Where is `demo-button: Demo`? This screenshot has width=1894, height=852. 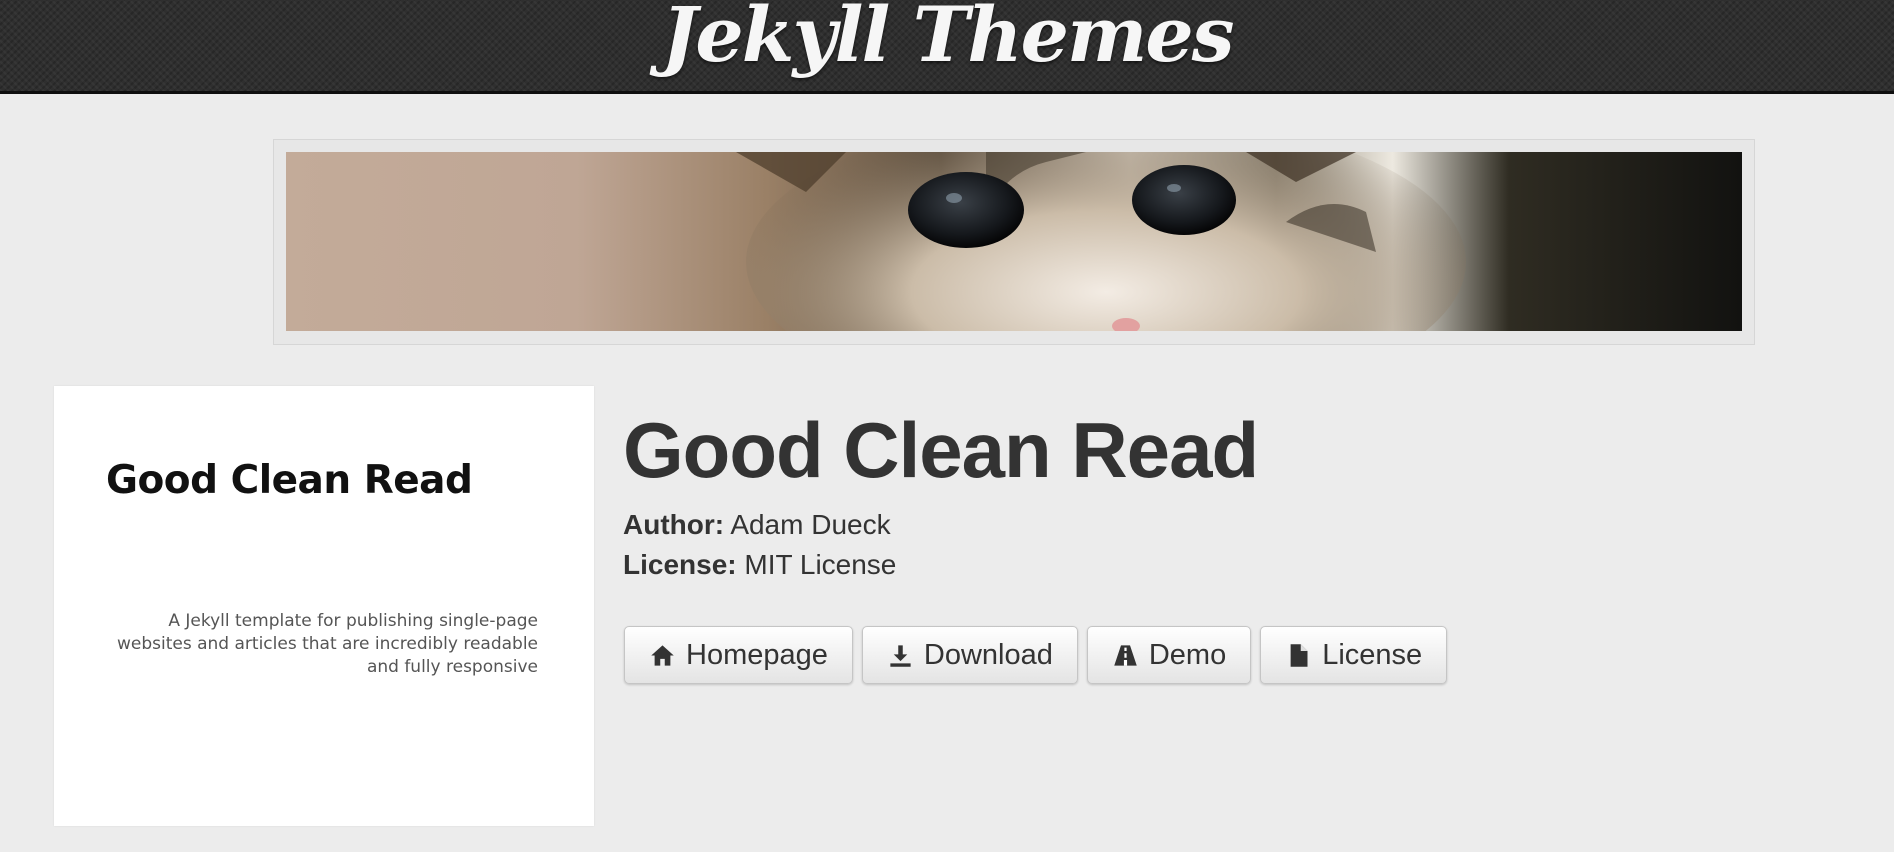 demo-button: Demo is located at coordinates (1169, 655).